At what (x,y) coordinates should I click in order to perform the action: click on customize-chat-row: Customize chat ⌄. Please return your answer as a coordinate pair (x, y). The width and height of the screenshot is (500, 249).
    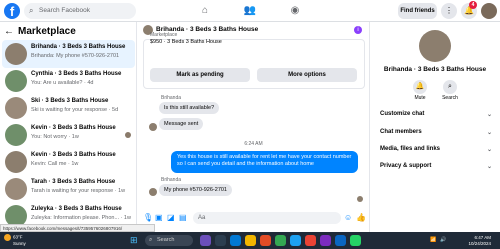
    Looking at the image, I should click on (436, 114).